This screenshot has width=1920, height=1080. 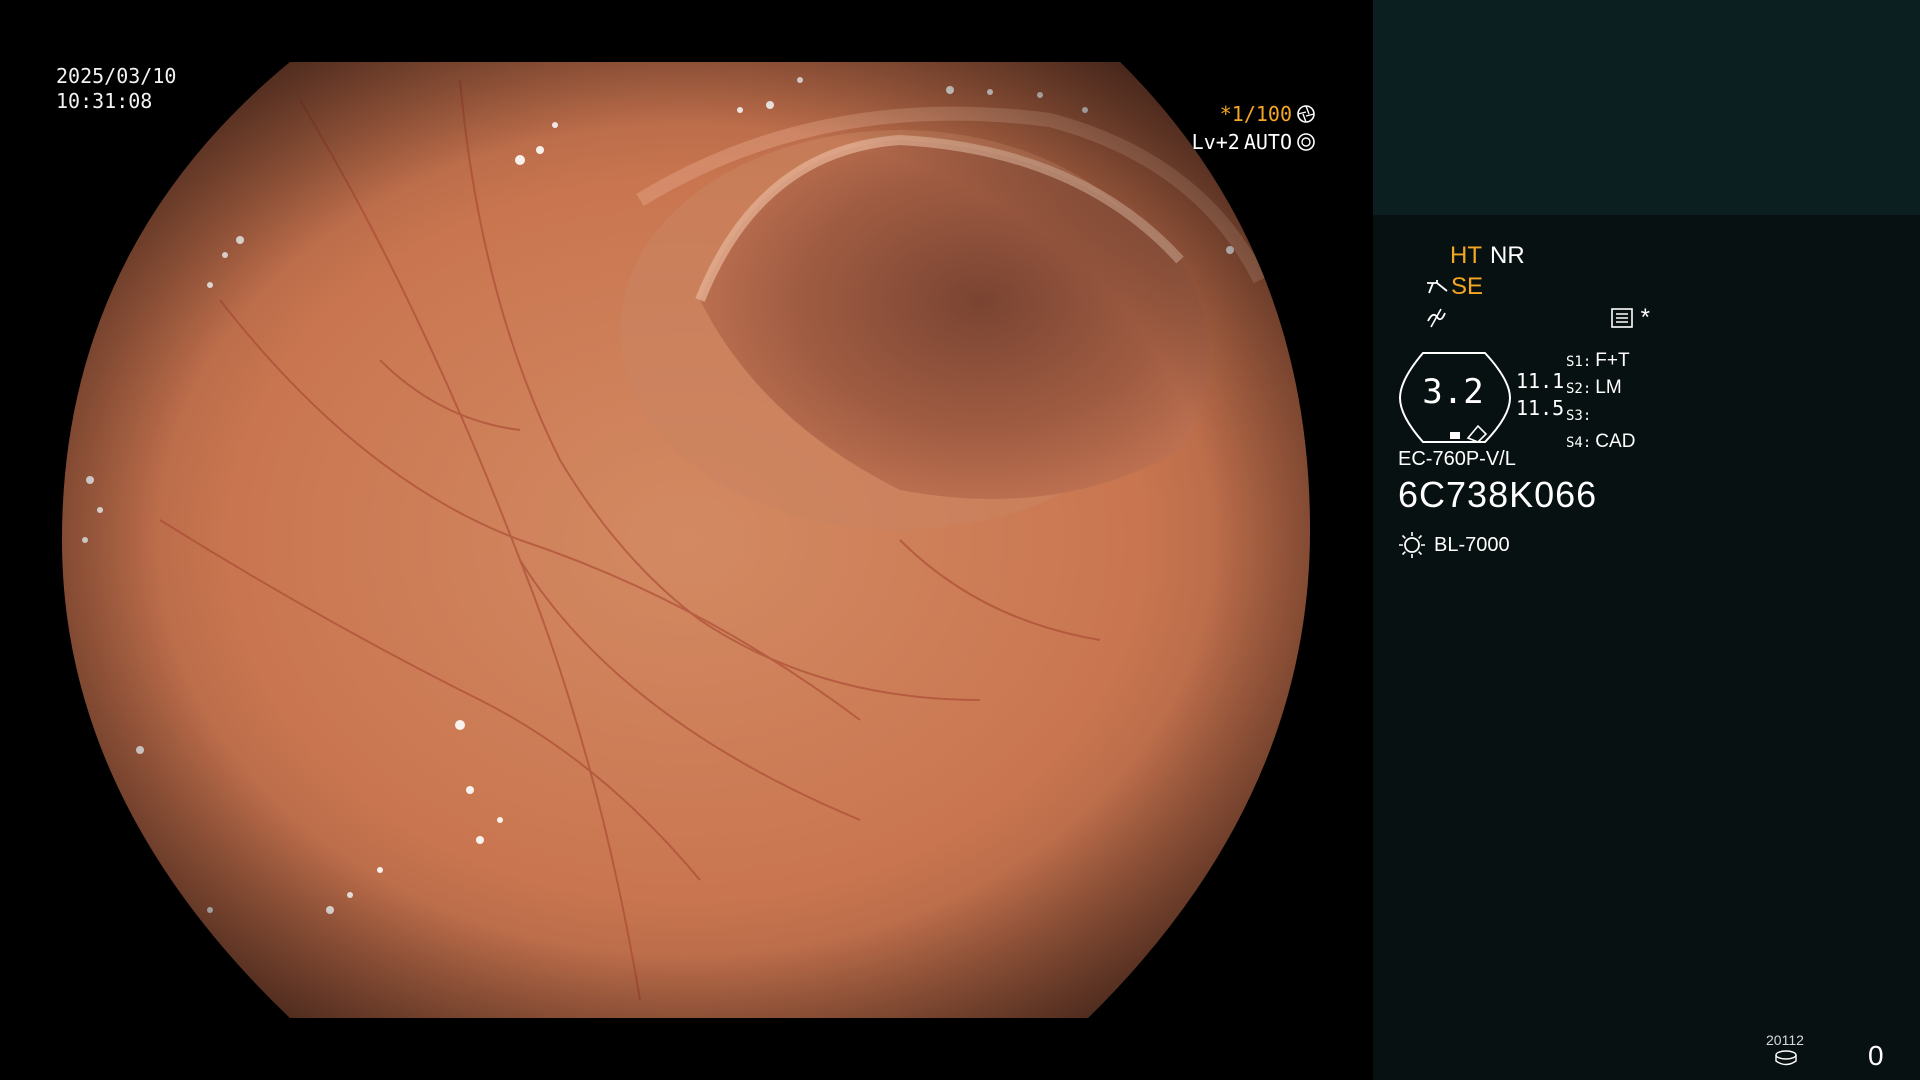 What do you see at coordinates (104, 101) in the screenshot?
I see `time-text: 10:31:08` at bounding box center [104, 101].